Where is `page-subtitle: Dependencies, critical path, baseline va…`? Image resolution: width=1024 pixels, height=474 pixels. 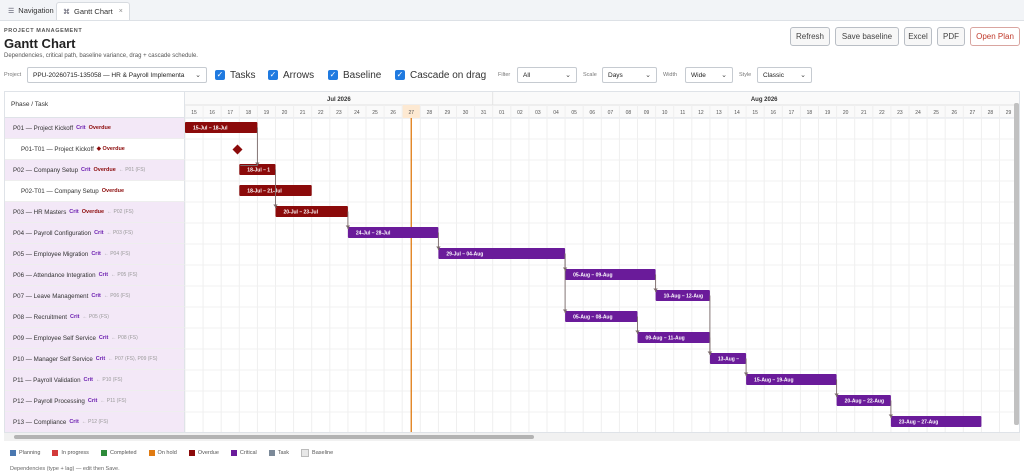
page-subtitle: Dependencies, critical path, baseline va… is located at coordinates (101, 56).